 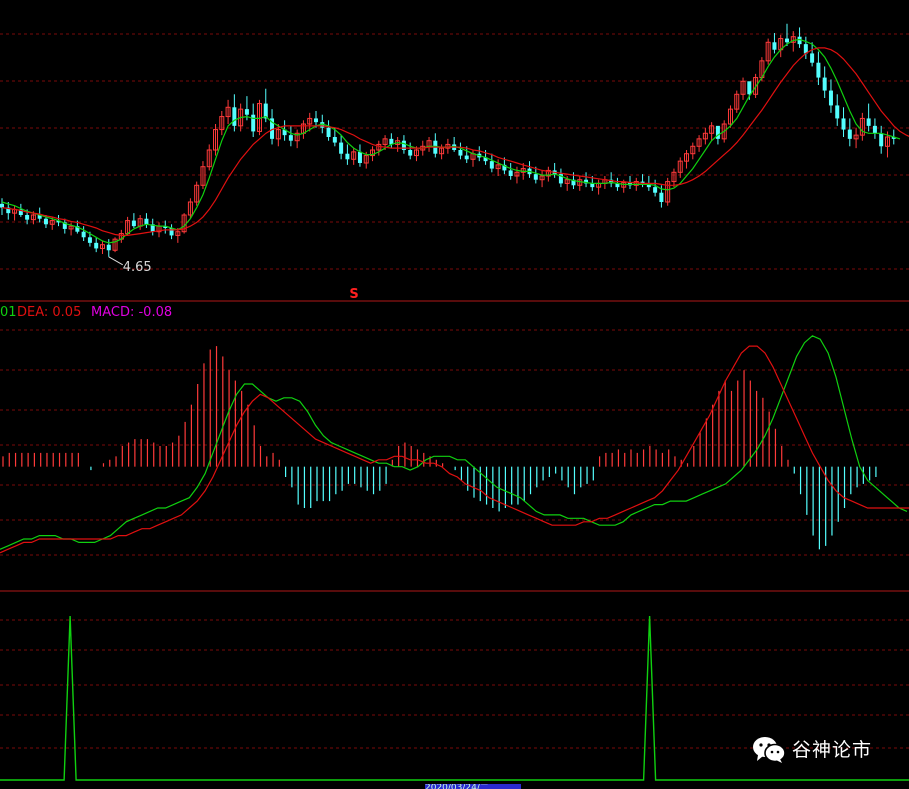 What do you see at coordinates (769, 750) in the screenshot?
I see `wechat-icon` at bounding box center [769, 750].